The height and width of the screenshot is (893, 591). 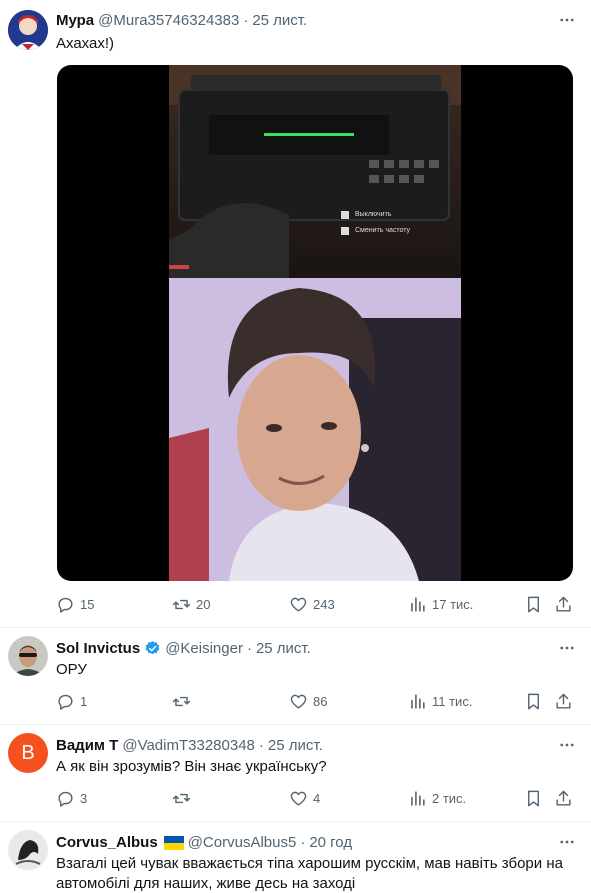 I want to click on tweet-text: ОРУ, so click(x=71, y=669).